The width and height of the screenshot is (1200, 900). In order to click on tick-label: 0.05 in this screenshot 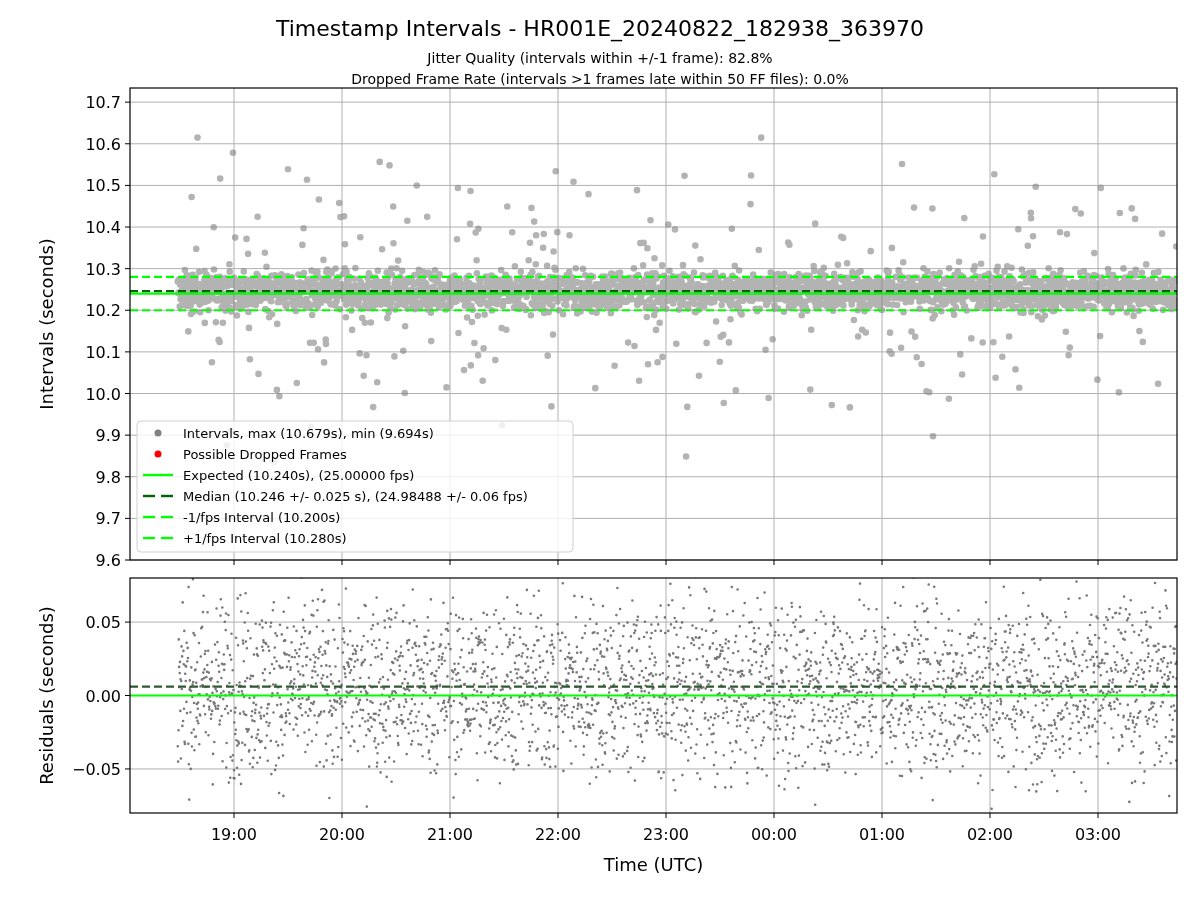, I will do `click(103, 623)`.